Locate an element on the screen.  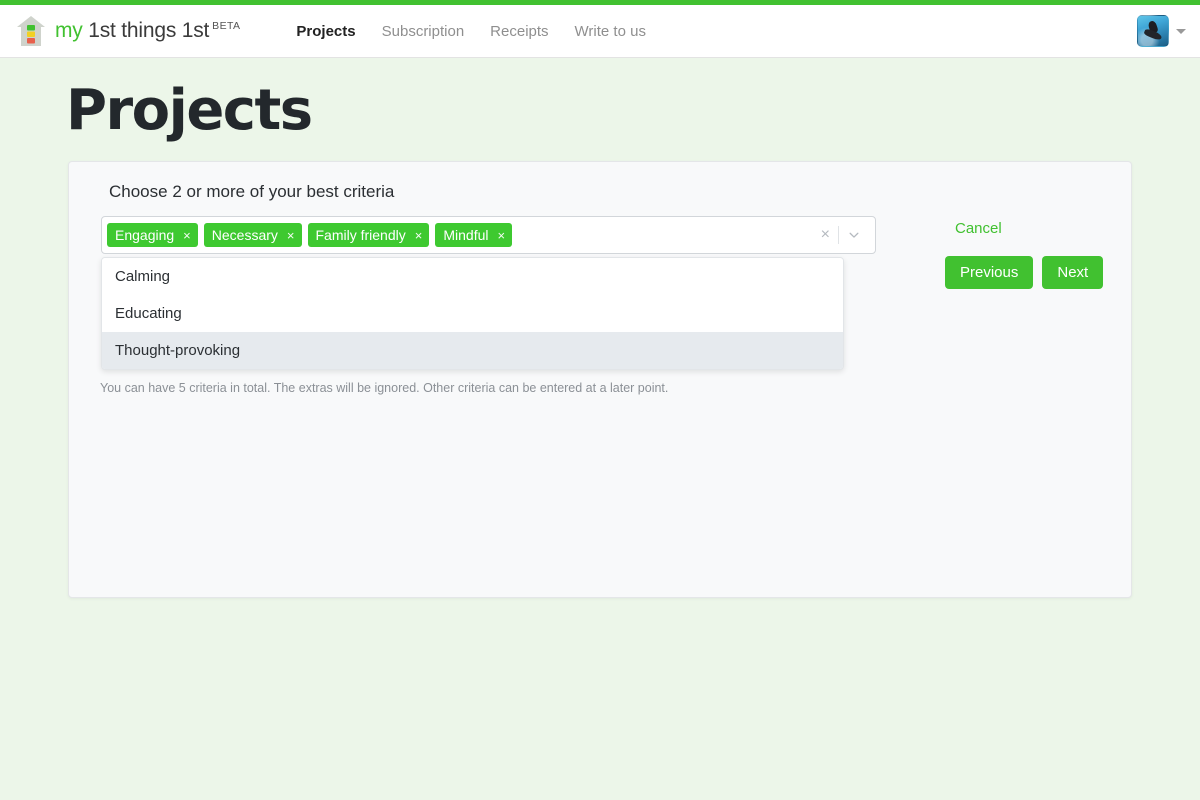
tag-family-friendly: Family friendly × is located at coordinates (368, 235).